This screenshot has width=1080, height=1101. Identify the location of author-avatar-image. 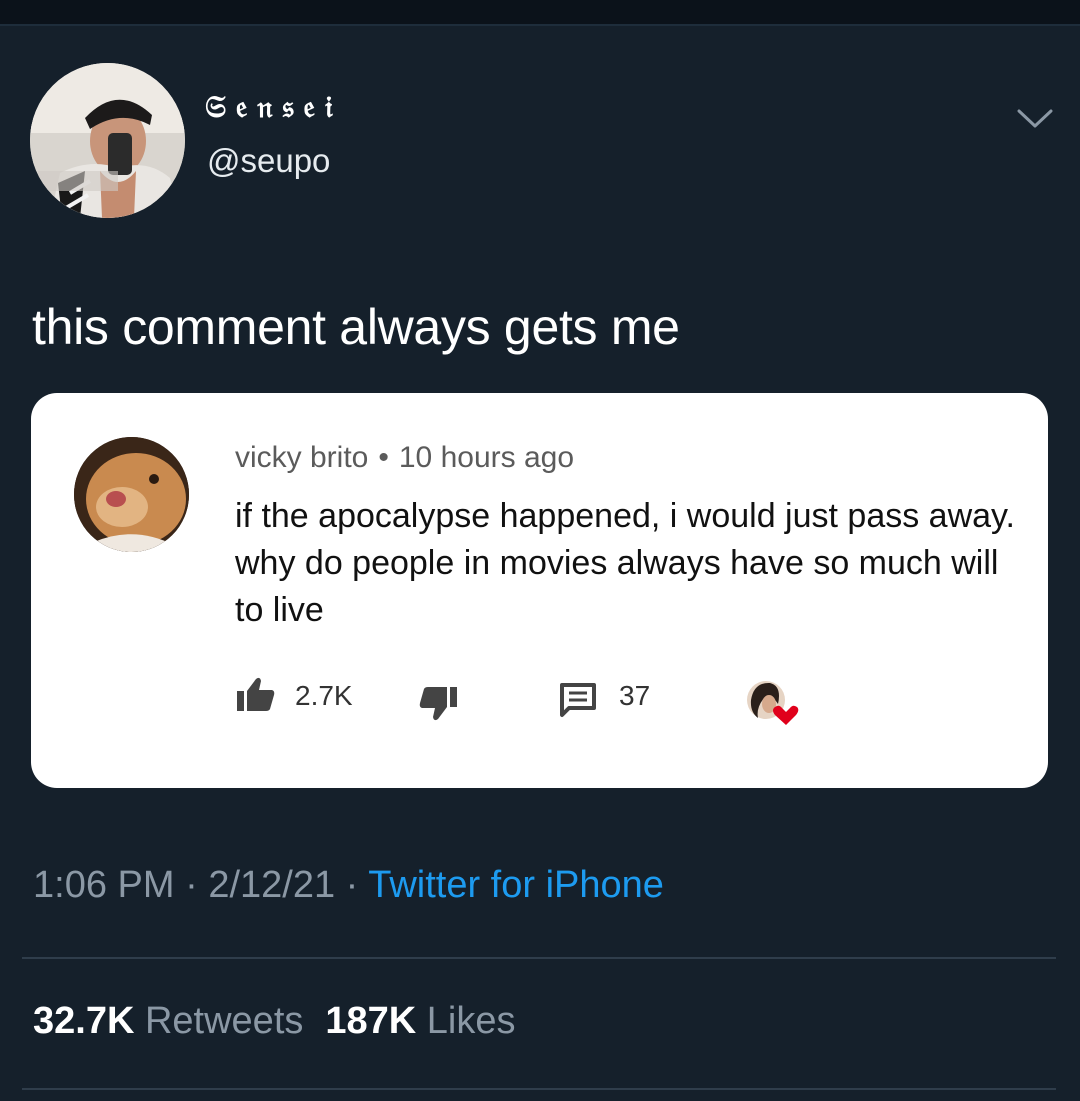
(107, 140).